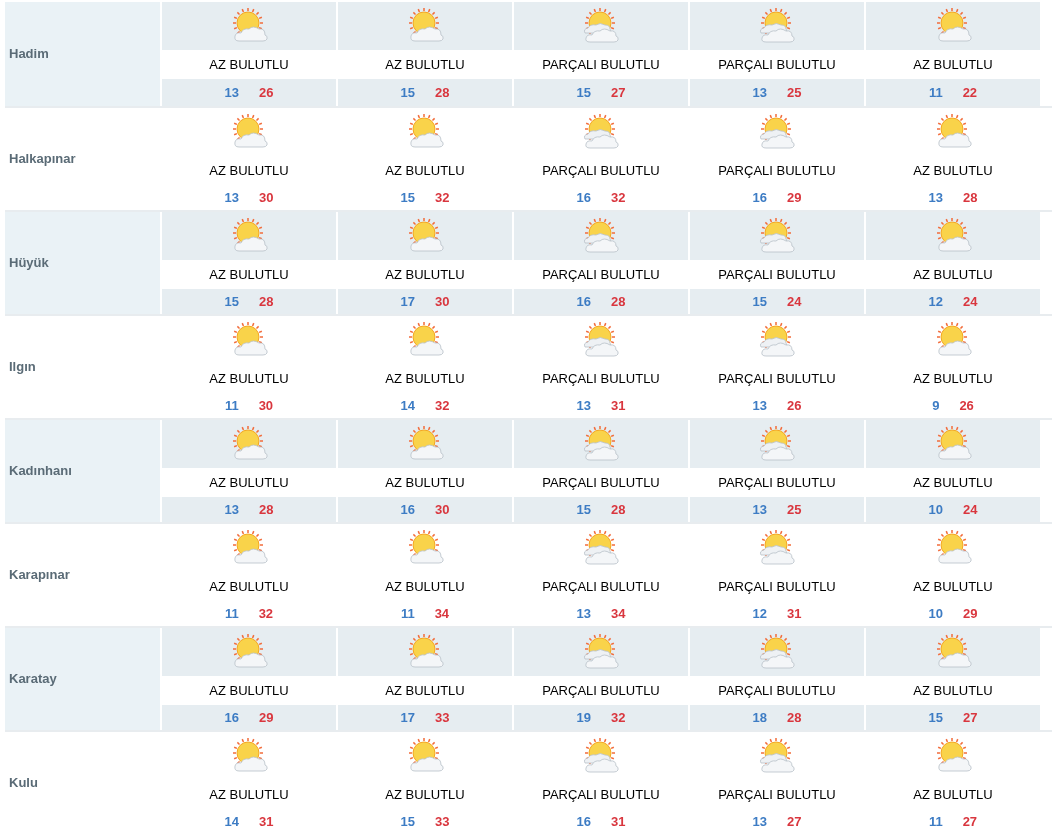 This screenshot has height=834, width=1057. I want to click on high-temperature: 29, so click(970, 613).